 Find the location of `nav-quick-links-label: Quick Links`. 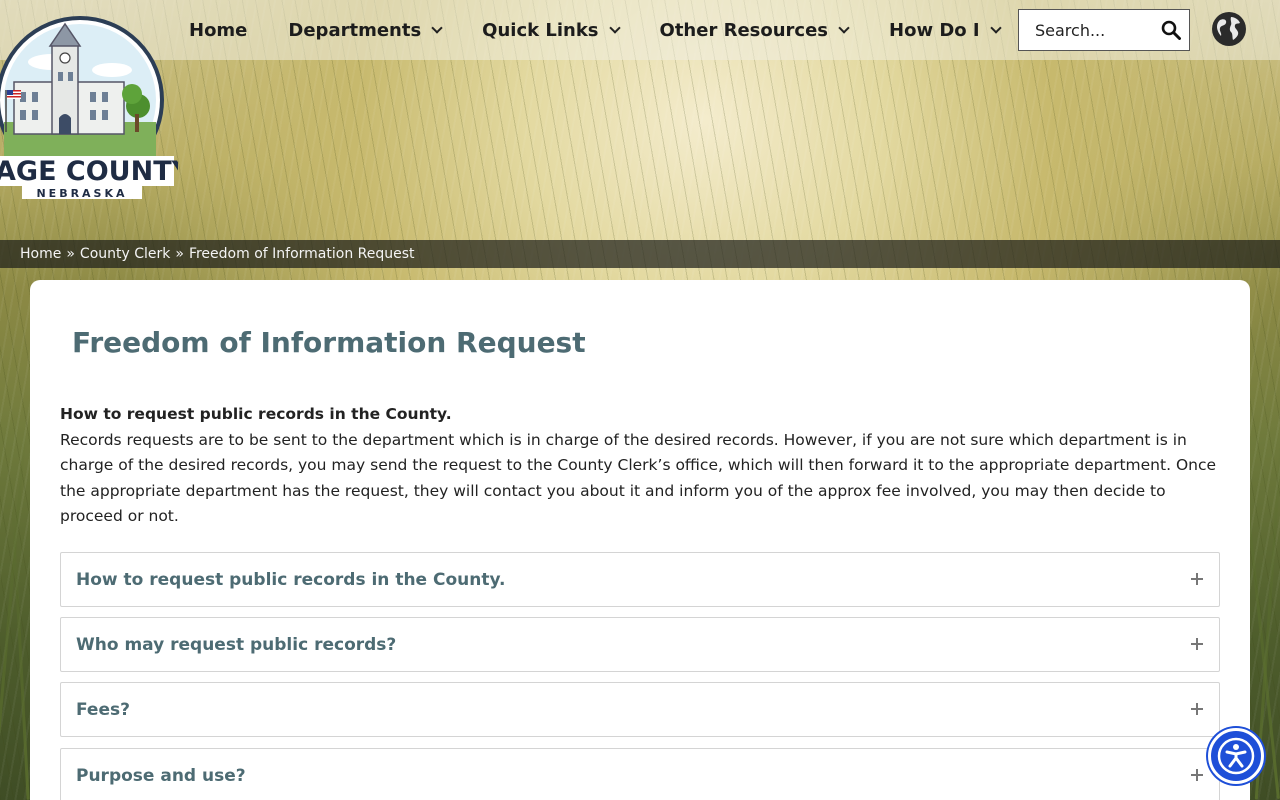

nav-quick-links-label: Quick Links is located at coordinates (540, 30).